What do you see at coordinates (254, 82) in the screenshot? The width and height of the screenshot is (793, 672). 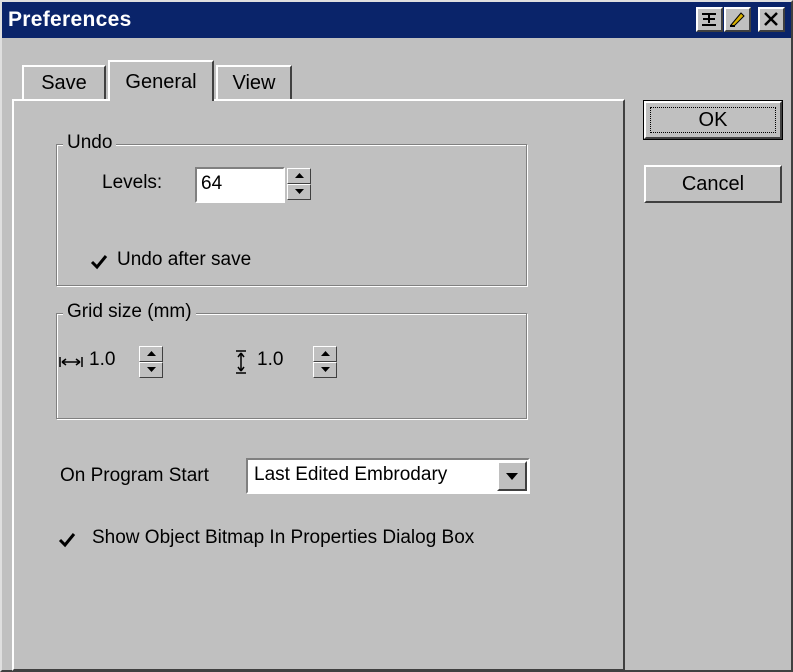 I see `tab-view: View` at bounding box center [254, 82].